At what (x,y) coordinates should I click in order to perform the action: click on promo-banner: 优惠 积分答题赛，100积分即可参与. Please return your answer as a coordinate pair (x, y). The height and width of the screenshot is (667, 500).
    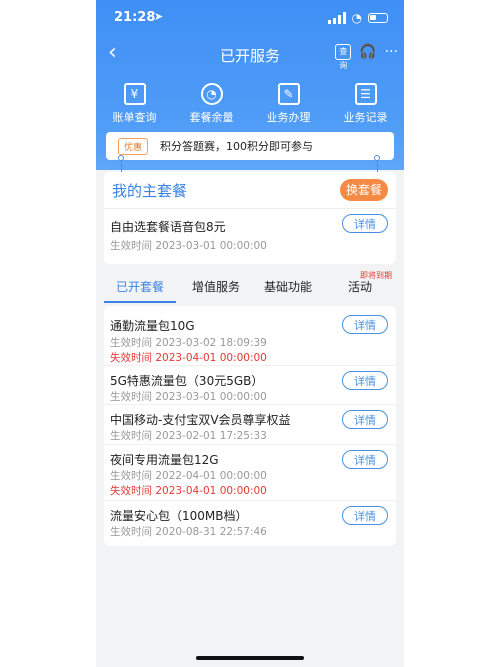
    Looking at the image, I should click on (250, 146).